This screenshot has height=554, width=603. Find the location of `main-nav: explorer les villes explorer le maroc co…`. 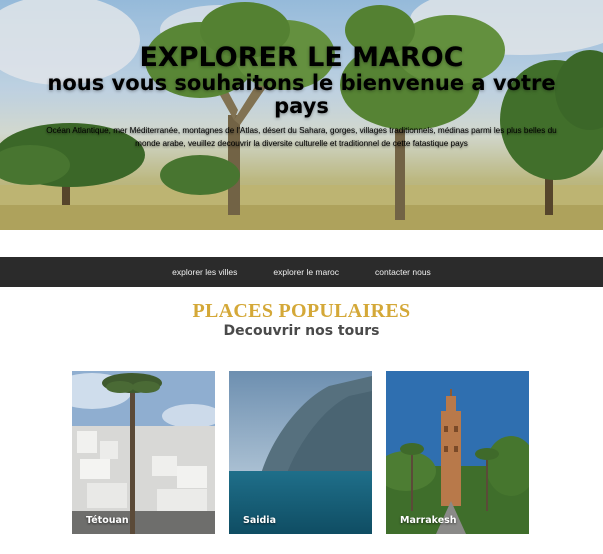

main-nav: explorer les villes explorer le maroc co… is located at coordinates (301, 272).